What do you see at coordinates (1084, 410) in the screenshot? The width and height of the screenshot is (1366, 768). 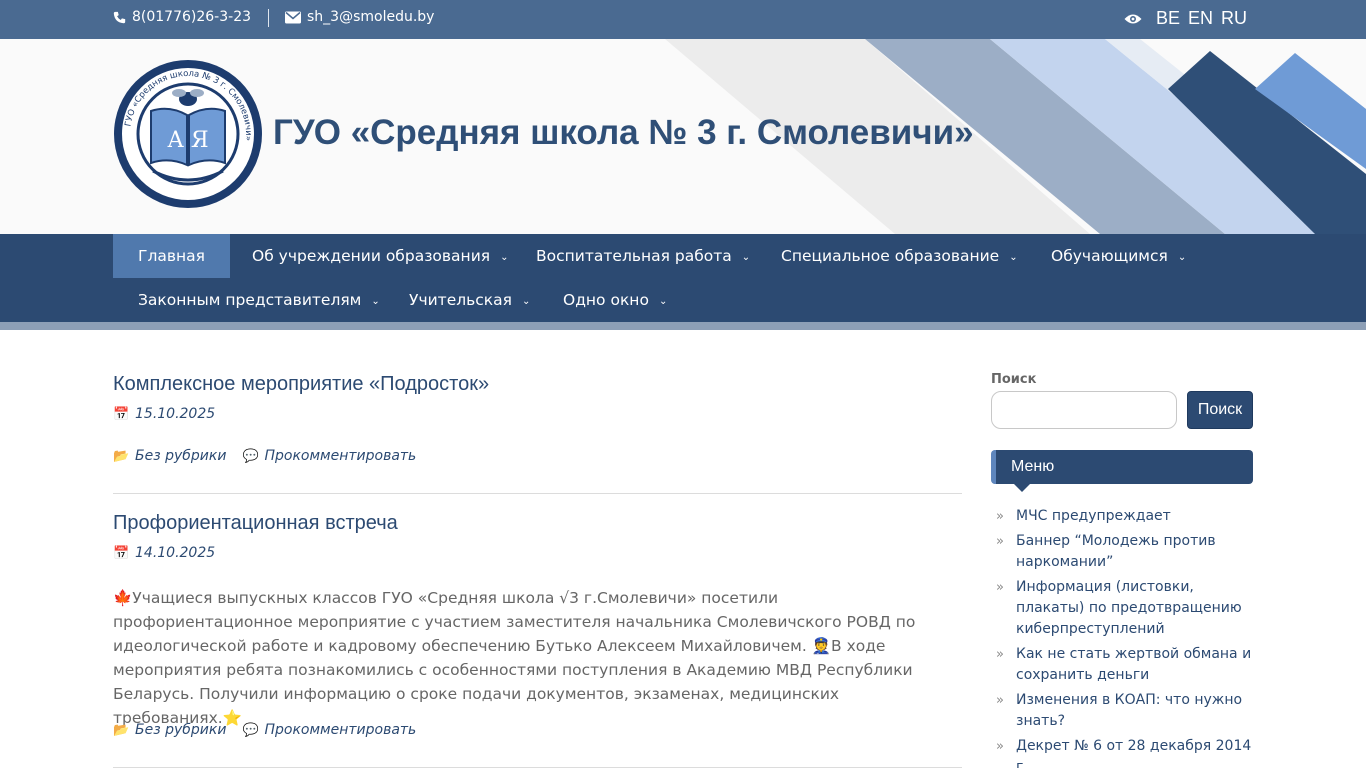 I see `search-input` at bounding box center [1084, 410].